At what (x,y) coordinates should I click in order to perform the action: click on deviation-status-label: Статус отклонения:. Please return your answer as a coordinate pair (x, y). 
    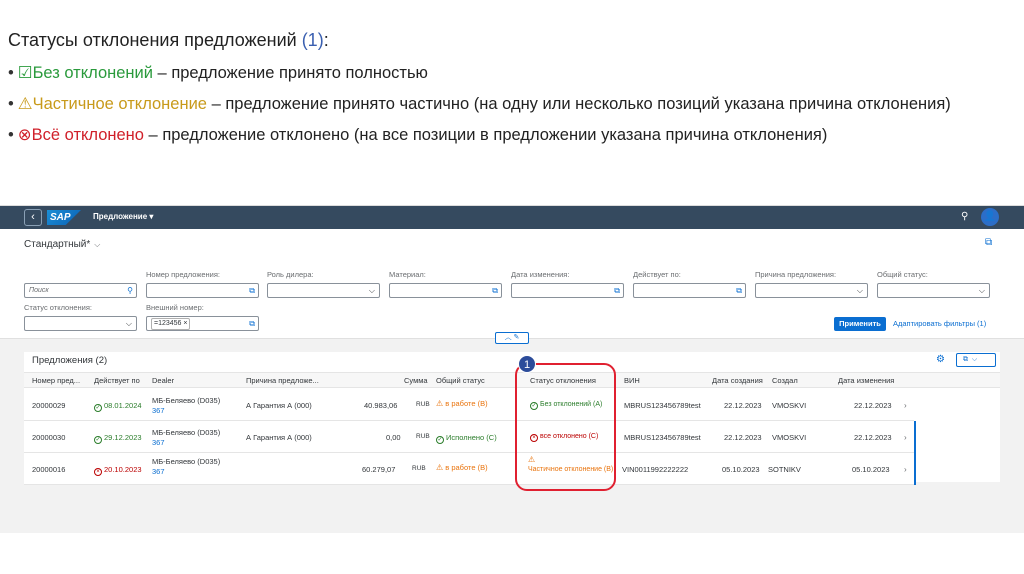
    Looking at the image, I should click on (58, 307).